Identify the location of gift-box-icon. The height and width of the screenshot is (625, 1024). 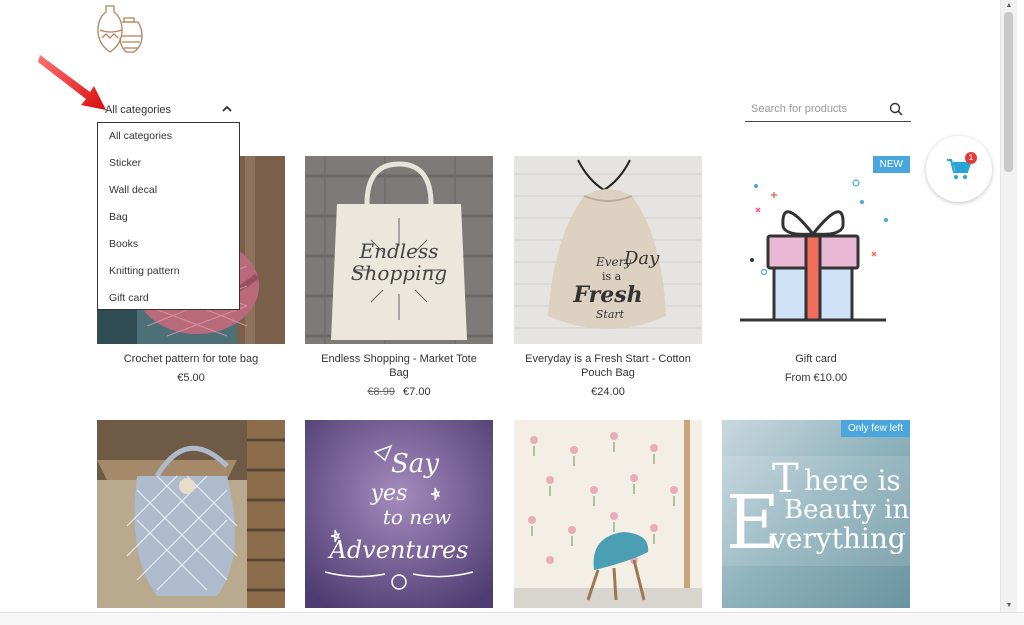
(816, 250).